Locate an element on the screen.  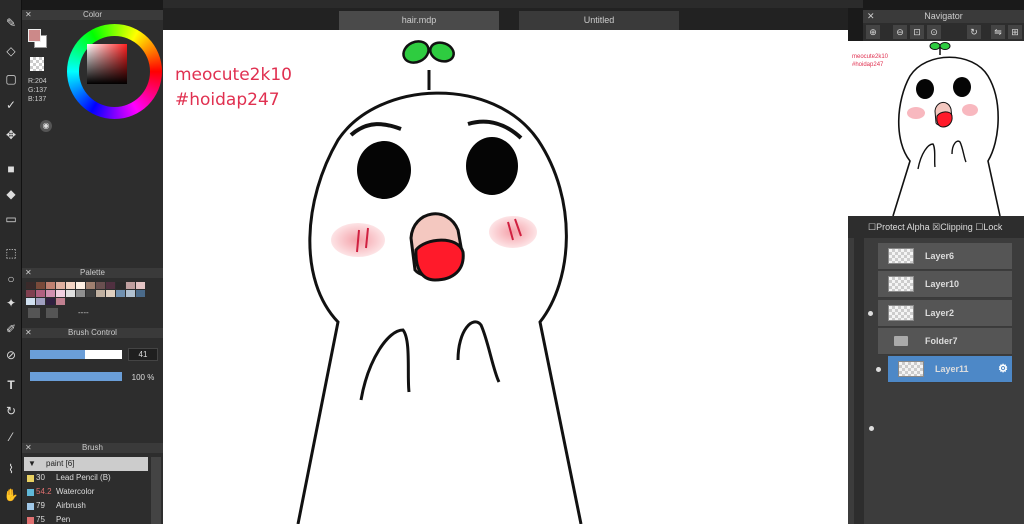
delete-swatch-icon is located at coordinates (52, 313).